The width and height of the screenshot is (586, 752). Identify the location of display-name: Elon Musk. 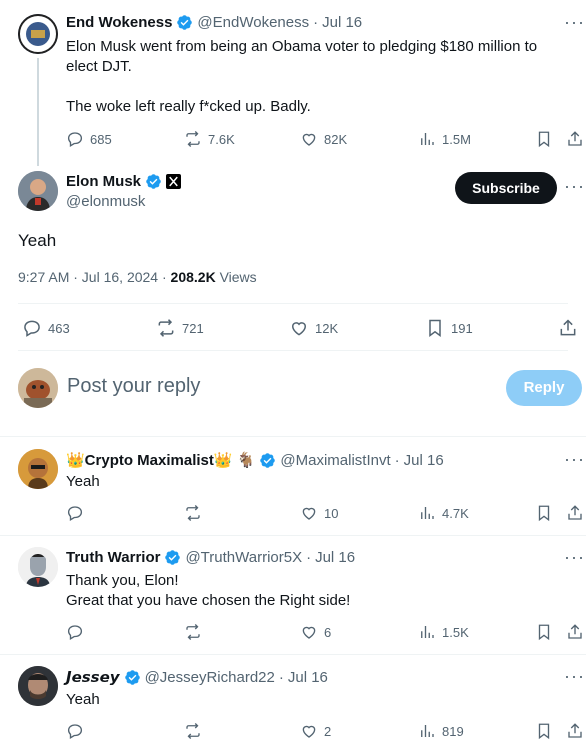
(103, 181).